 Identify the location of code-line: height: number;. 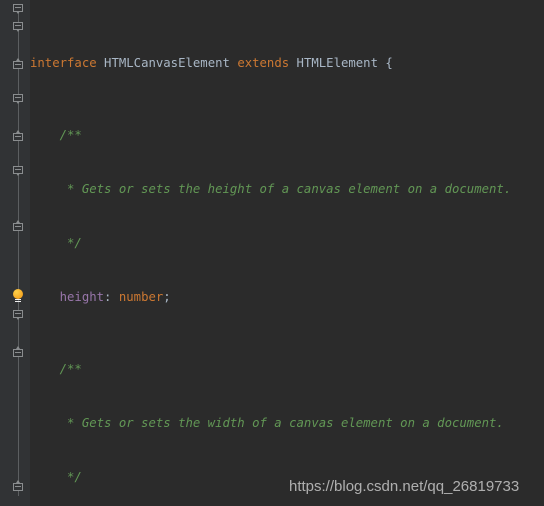
(287, 297).